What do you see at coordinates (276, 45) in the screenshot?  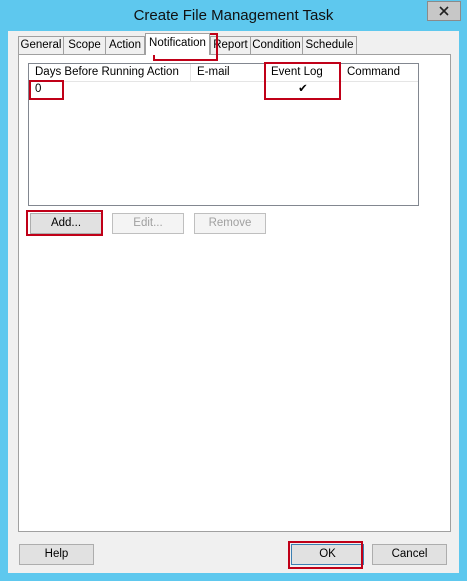 I see `tab-condition: Condition` at bounding box center [276, 45].